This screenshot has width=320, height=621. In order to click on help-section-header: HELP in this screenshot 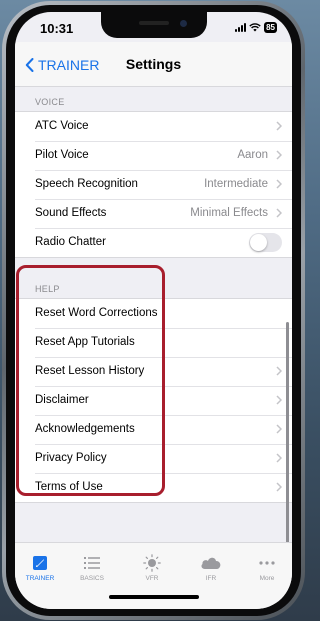, I will do `click(47, 289)`.